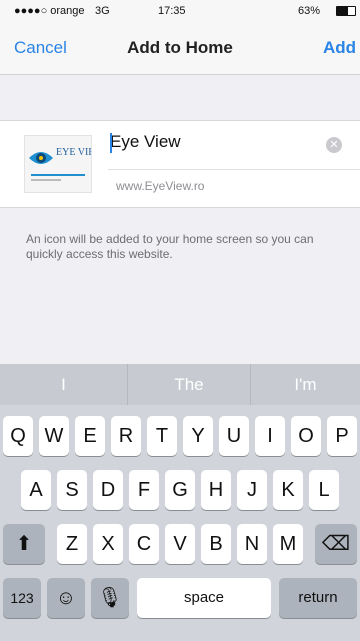  I want to click on key-s: S, so click(72, 490).